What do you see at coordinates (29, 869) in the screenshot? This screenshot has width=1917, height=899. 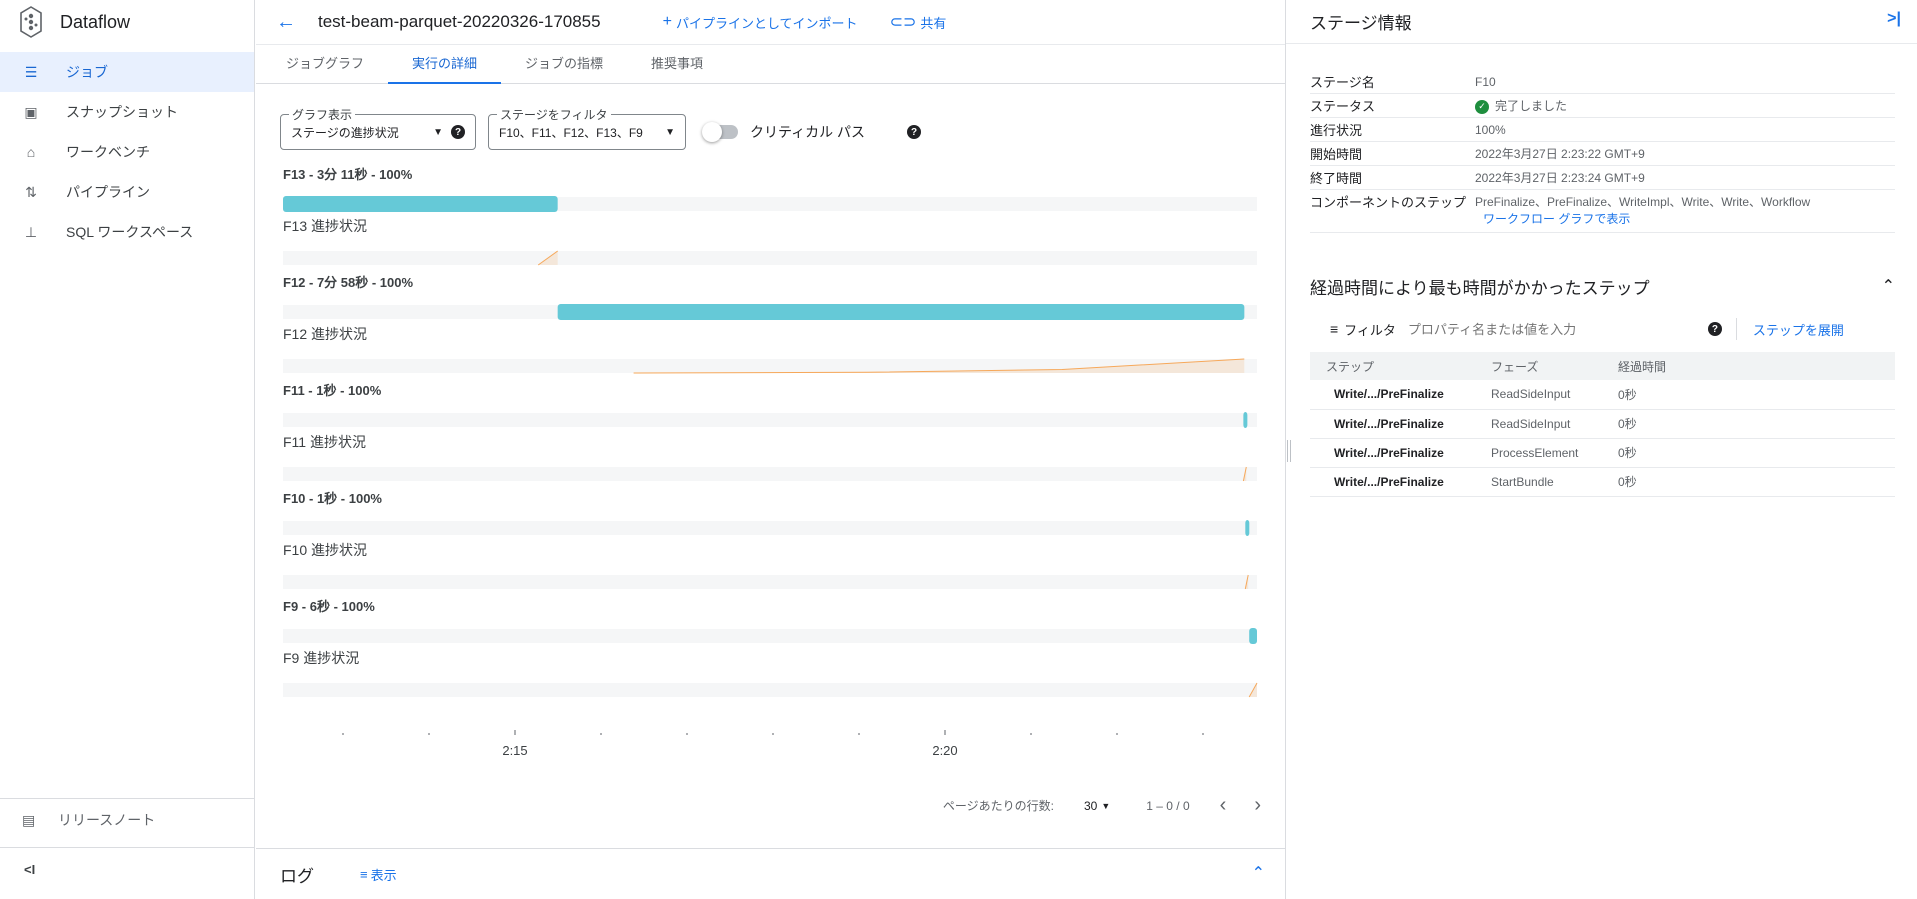 I see `collapse-sidebar-icon: <I` at bounding box center [29, 869].